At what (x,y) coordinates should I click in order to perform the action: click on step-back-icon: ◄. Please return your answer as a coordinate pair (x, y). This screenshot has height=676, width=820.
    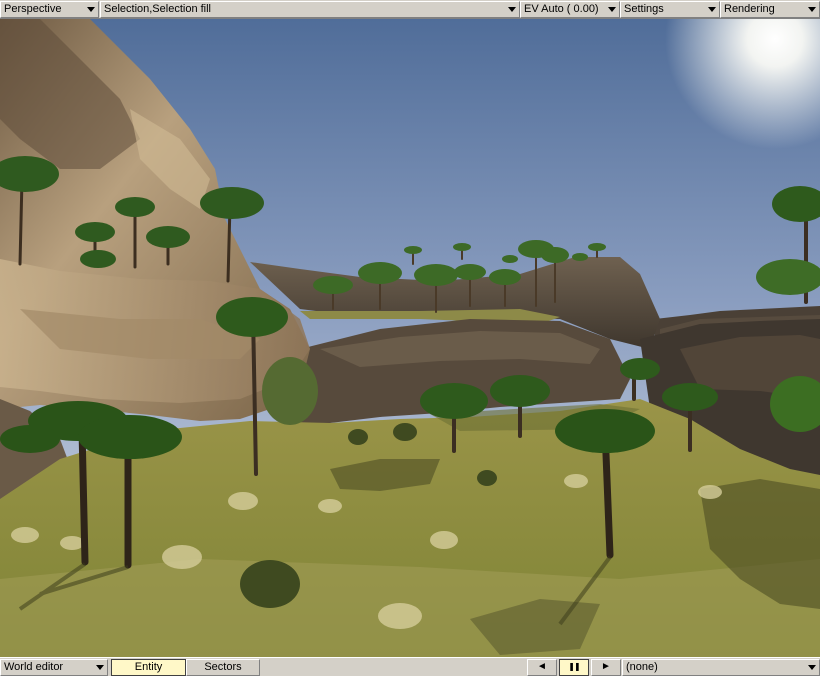
    Looking at the image, I should click on (542, 666).